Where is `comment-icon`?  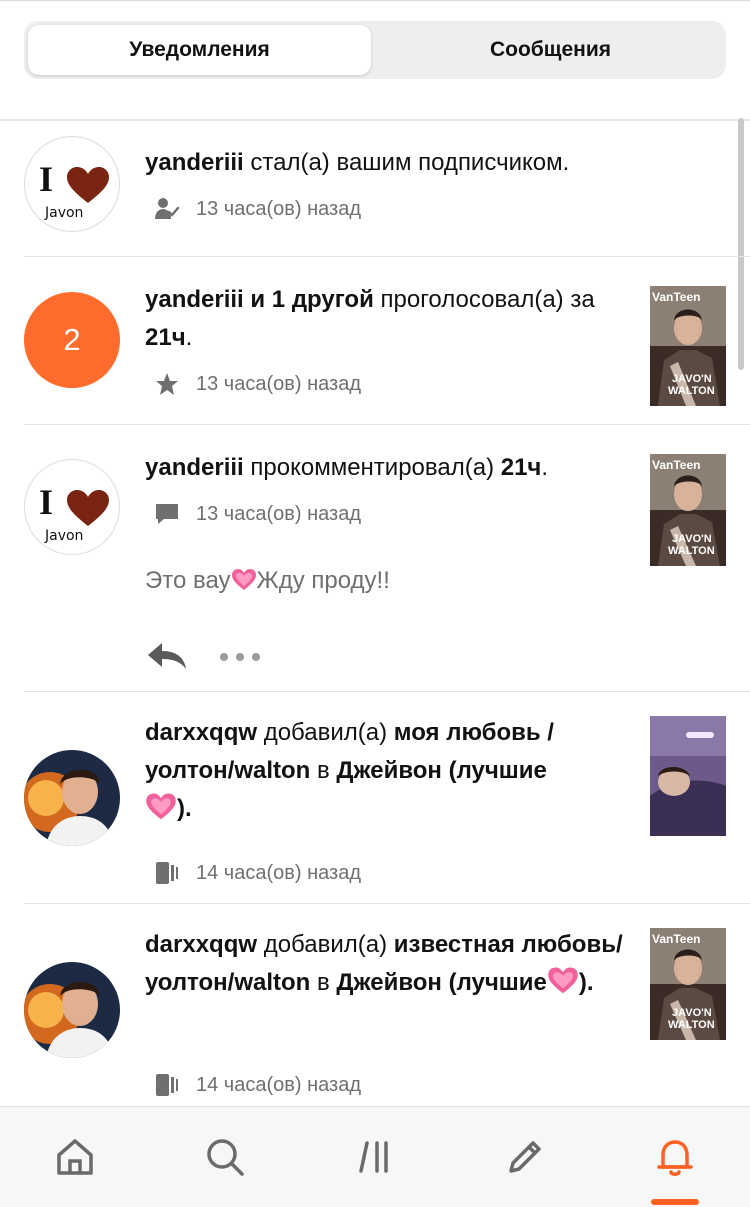 comment-icon is located at coordinates (167, 514).